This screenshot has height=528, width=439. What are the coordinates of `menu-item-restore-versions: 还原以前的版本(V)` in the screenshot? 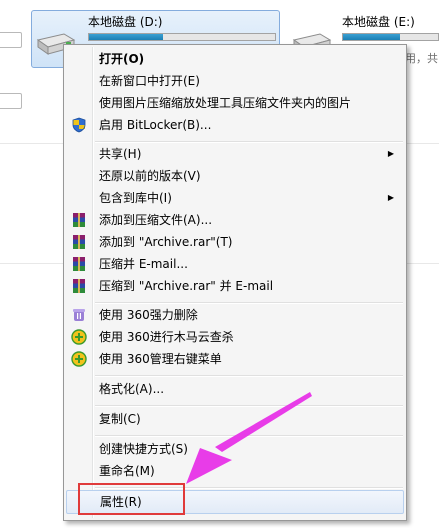 It's located at (235, 176).